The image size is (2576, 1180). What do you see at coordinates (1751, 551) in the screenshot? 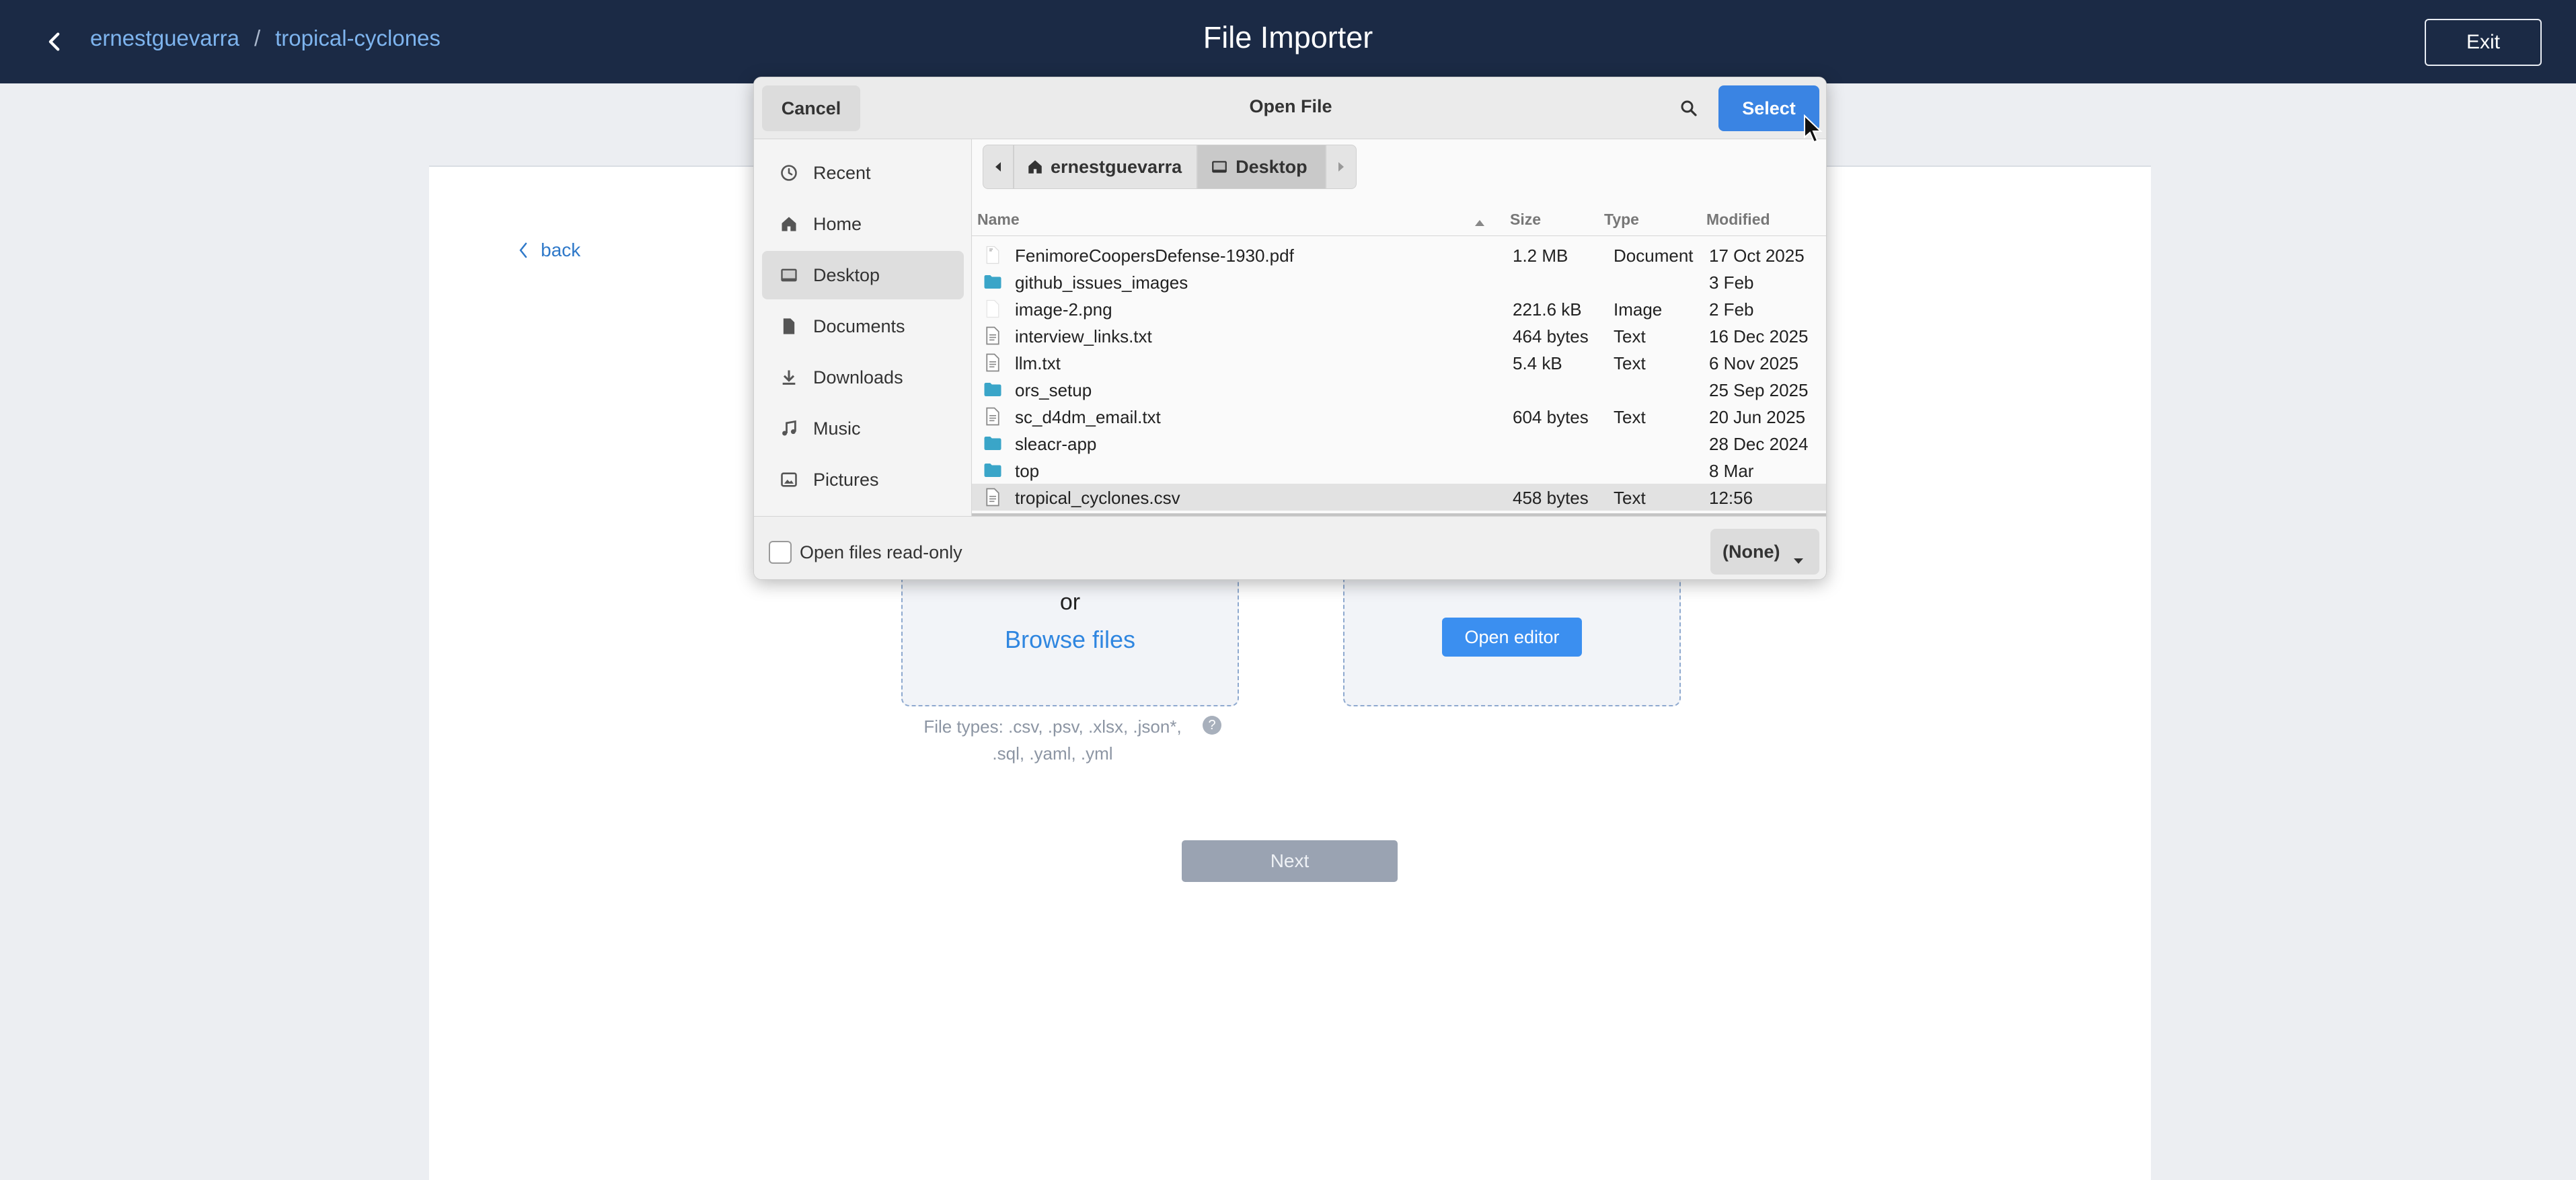
I see `filter-value: (None)` at bounding box center [1751, 551].